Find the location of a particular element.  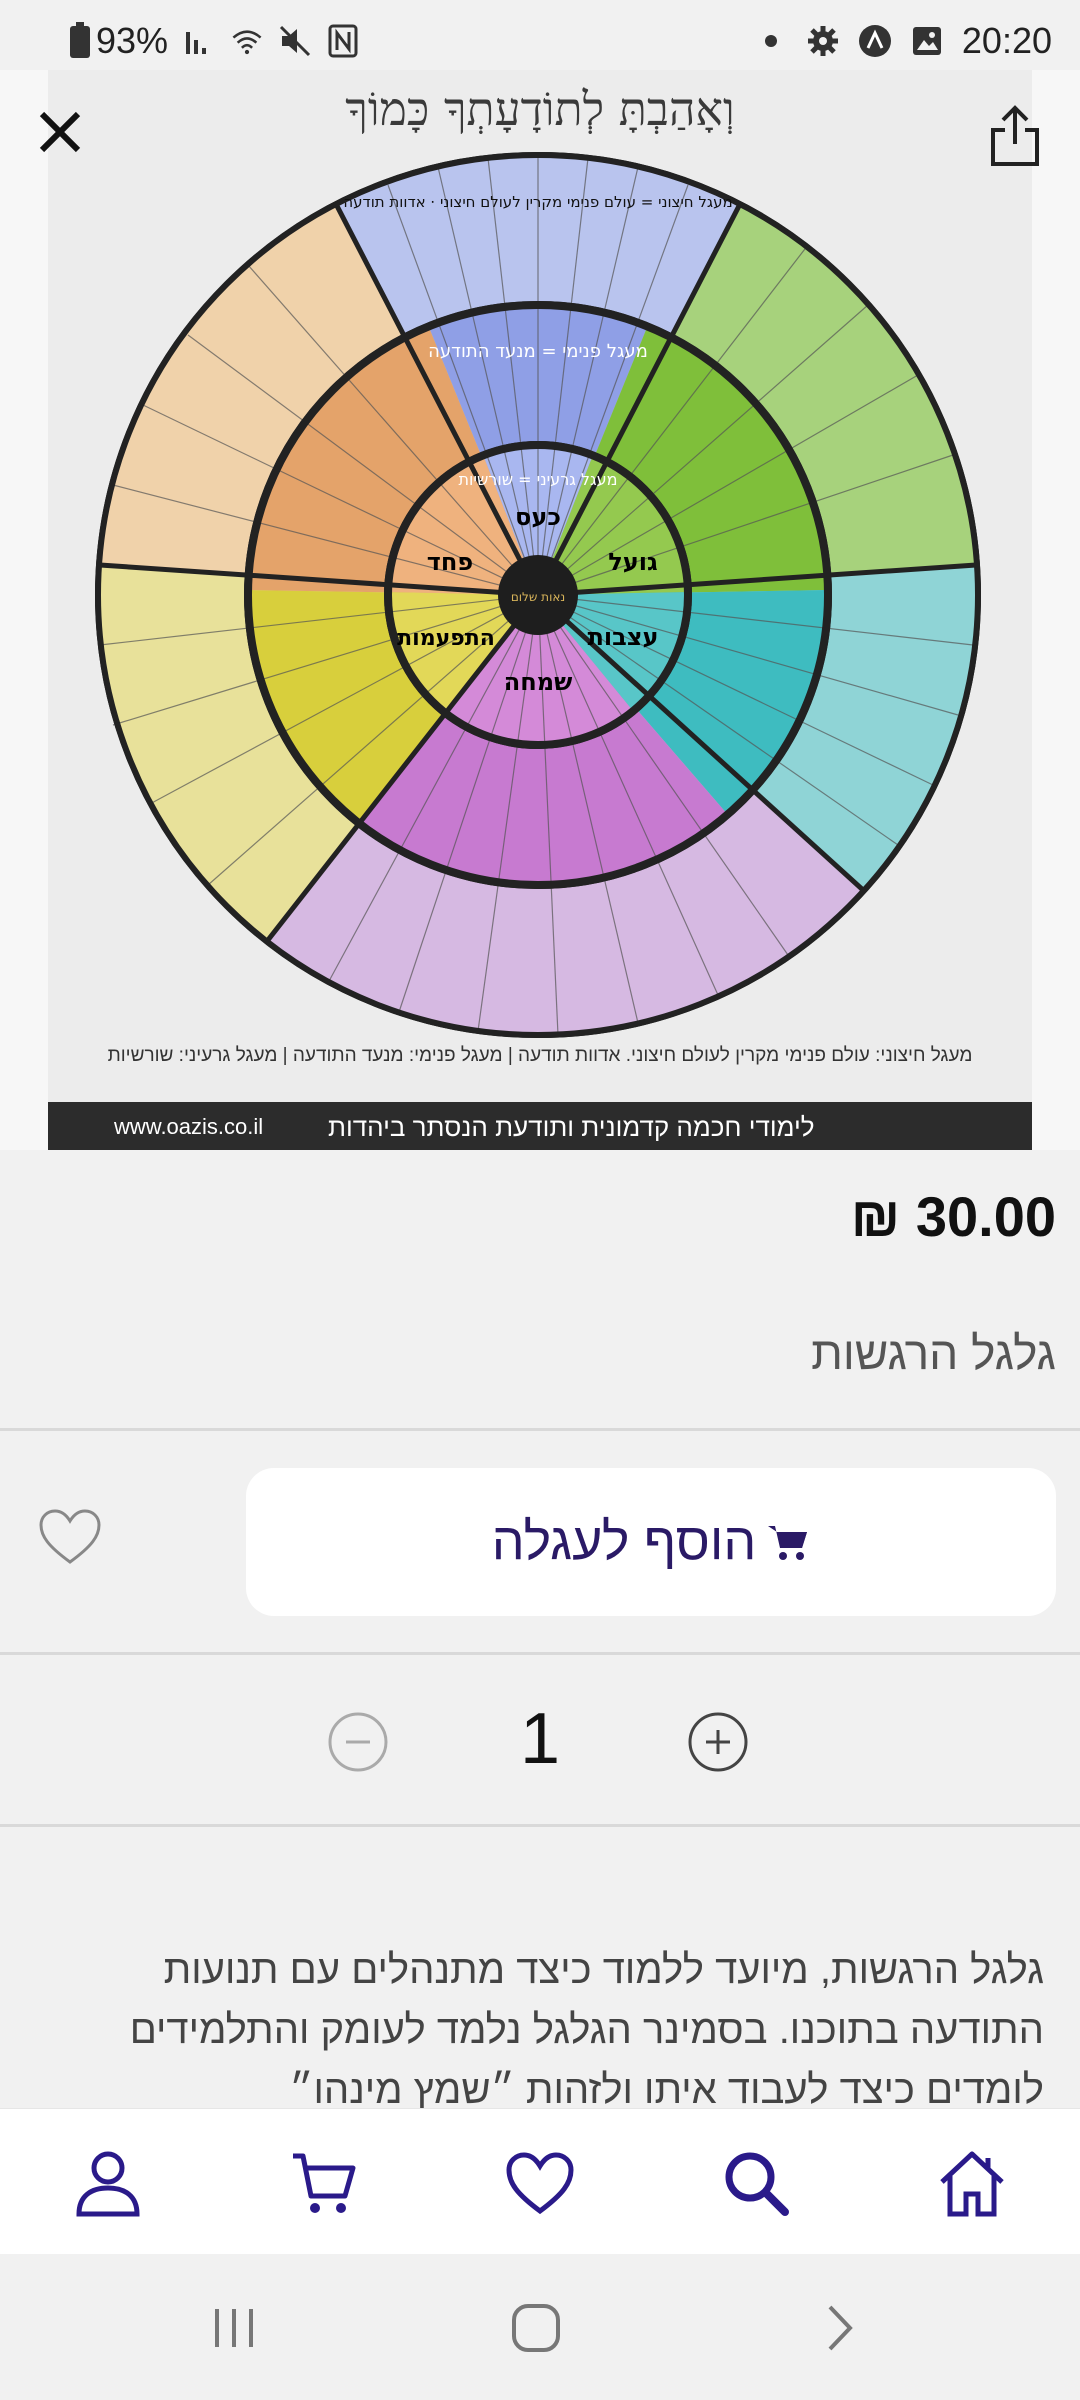

back-button is located at coordinates (840, 2328).